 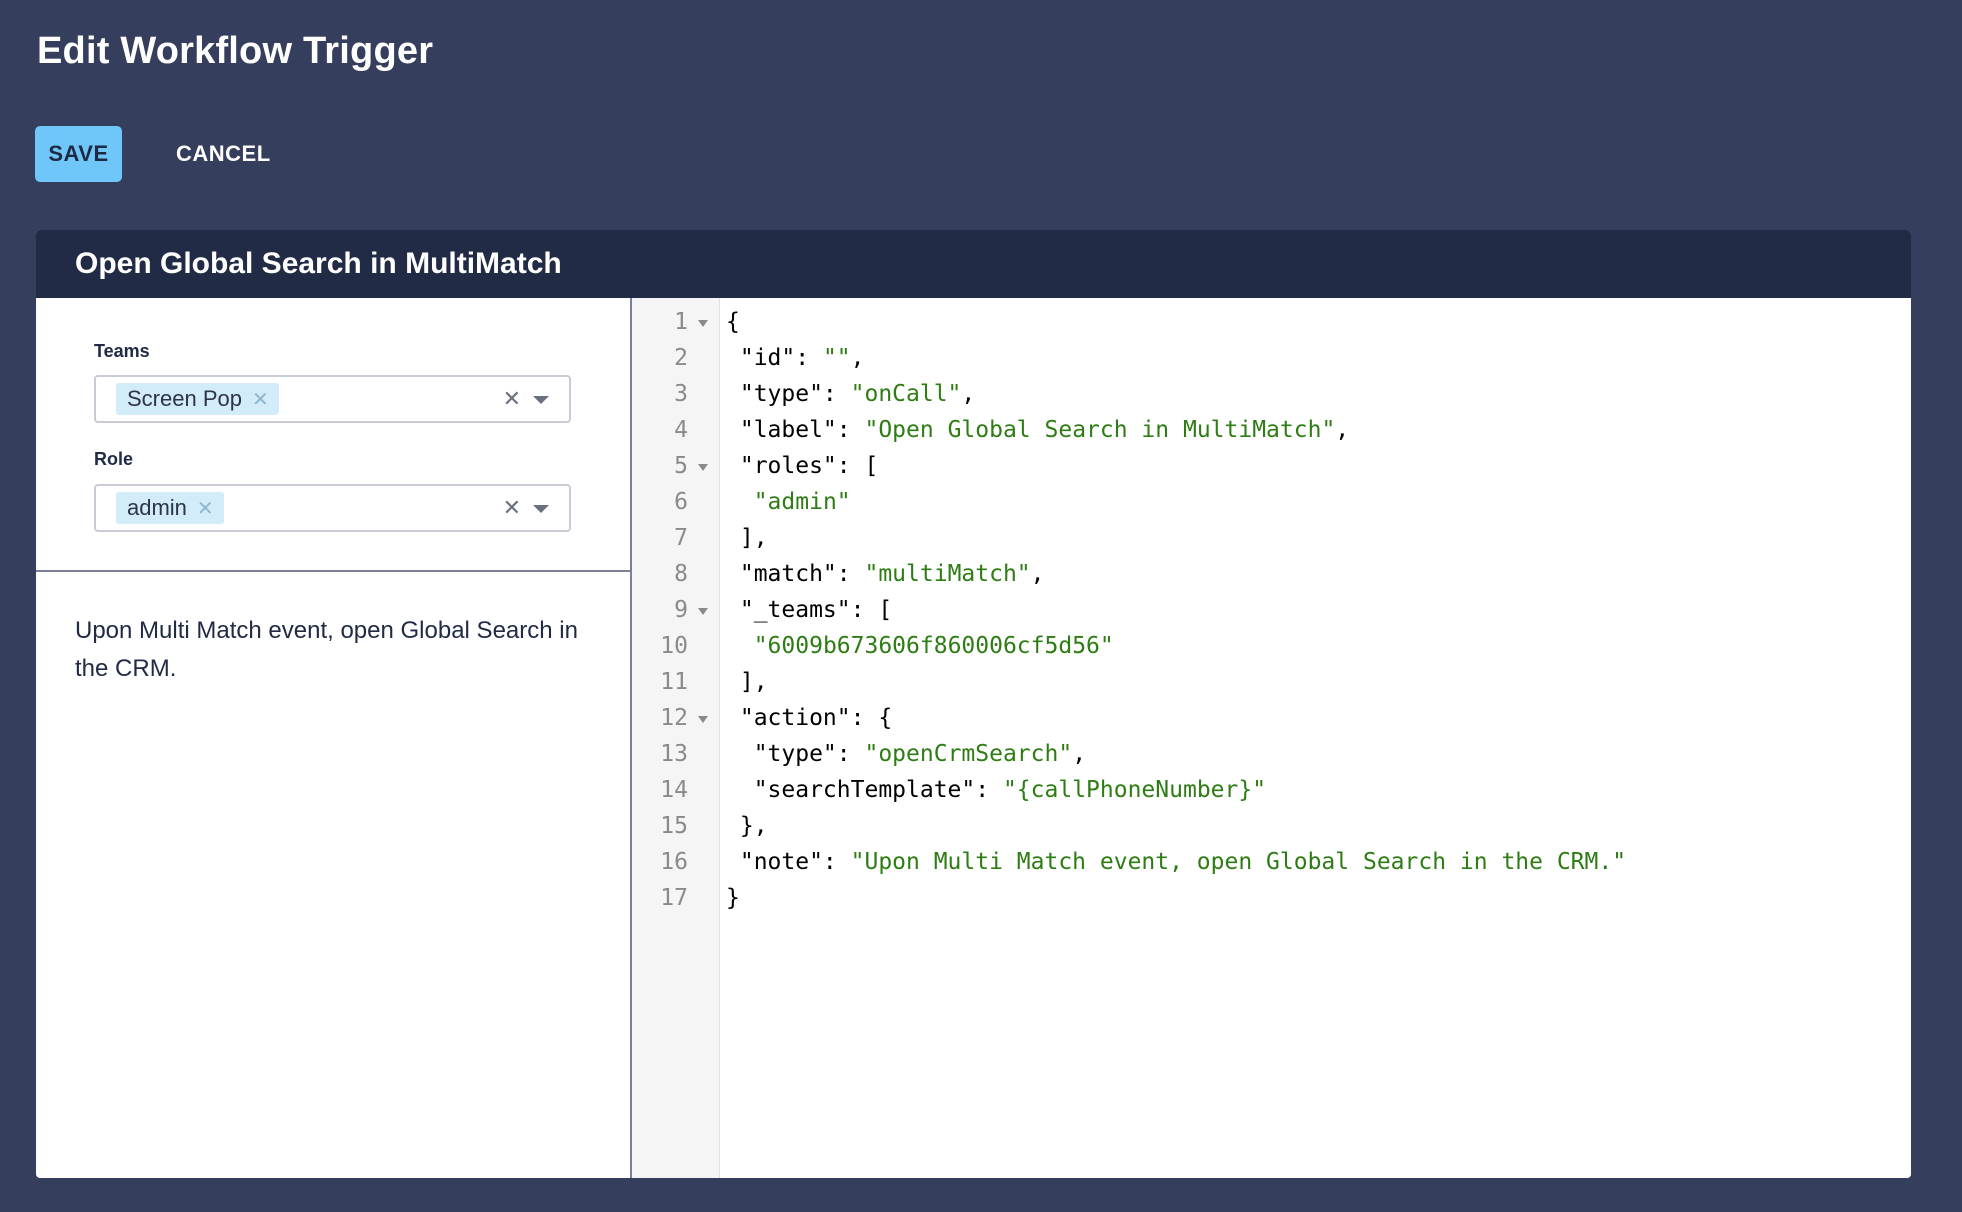 I want to click on team-chip: Screen Pop ✕, so click(x=197, y=399).